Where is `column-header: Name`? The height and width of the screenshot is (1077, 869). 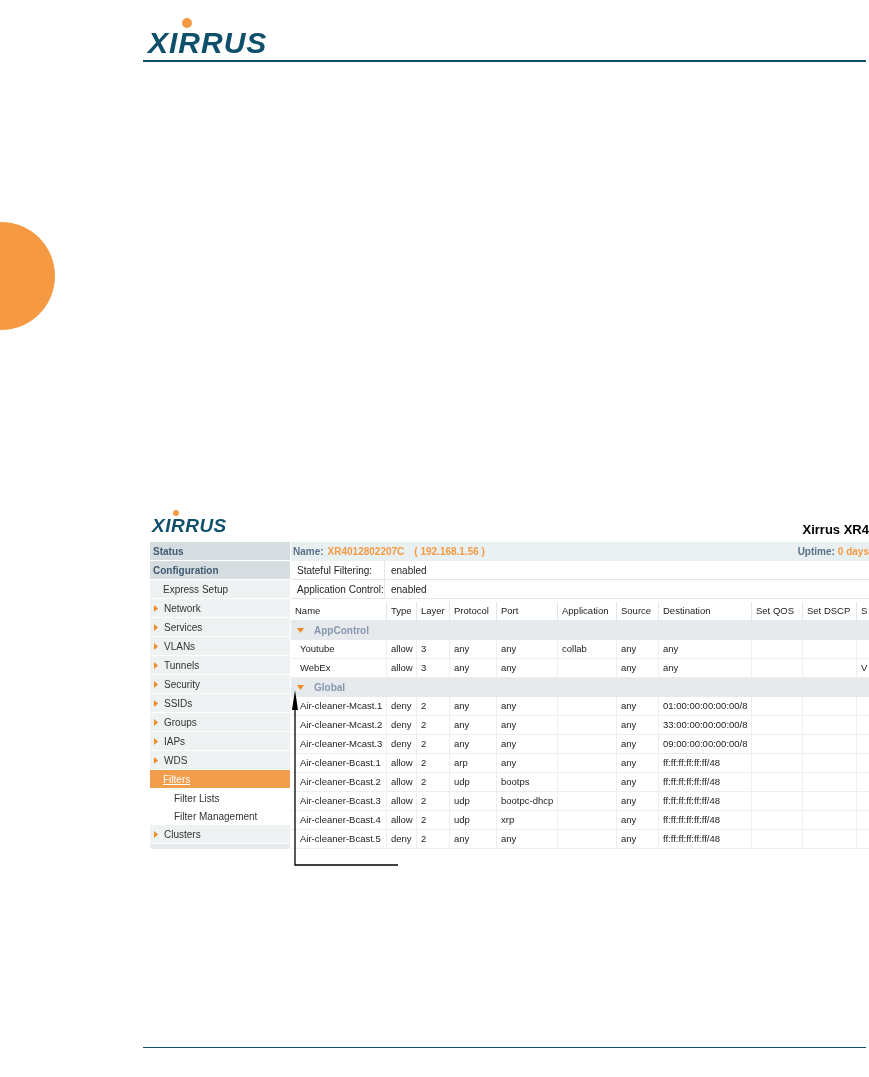 column-header: Name is located at coordinates (339, 611).